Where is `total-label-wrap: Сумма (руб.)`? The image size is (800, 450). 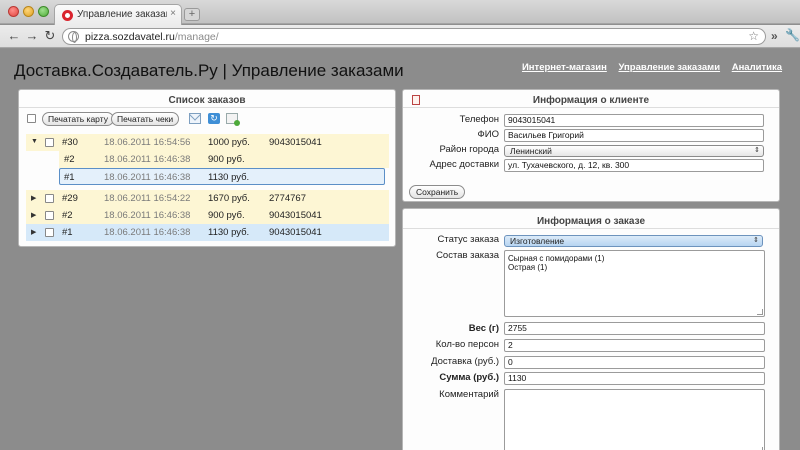
total-label-wrap: Сумма (руб.) is located at coordinates (451, 378).